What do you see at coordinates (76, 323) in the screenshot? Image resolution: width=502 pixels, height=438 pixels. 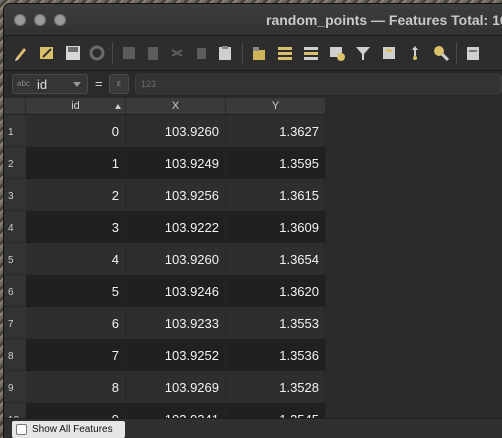 I see `cell-id: 6` at bounding box center [76, 323].